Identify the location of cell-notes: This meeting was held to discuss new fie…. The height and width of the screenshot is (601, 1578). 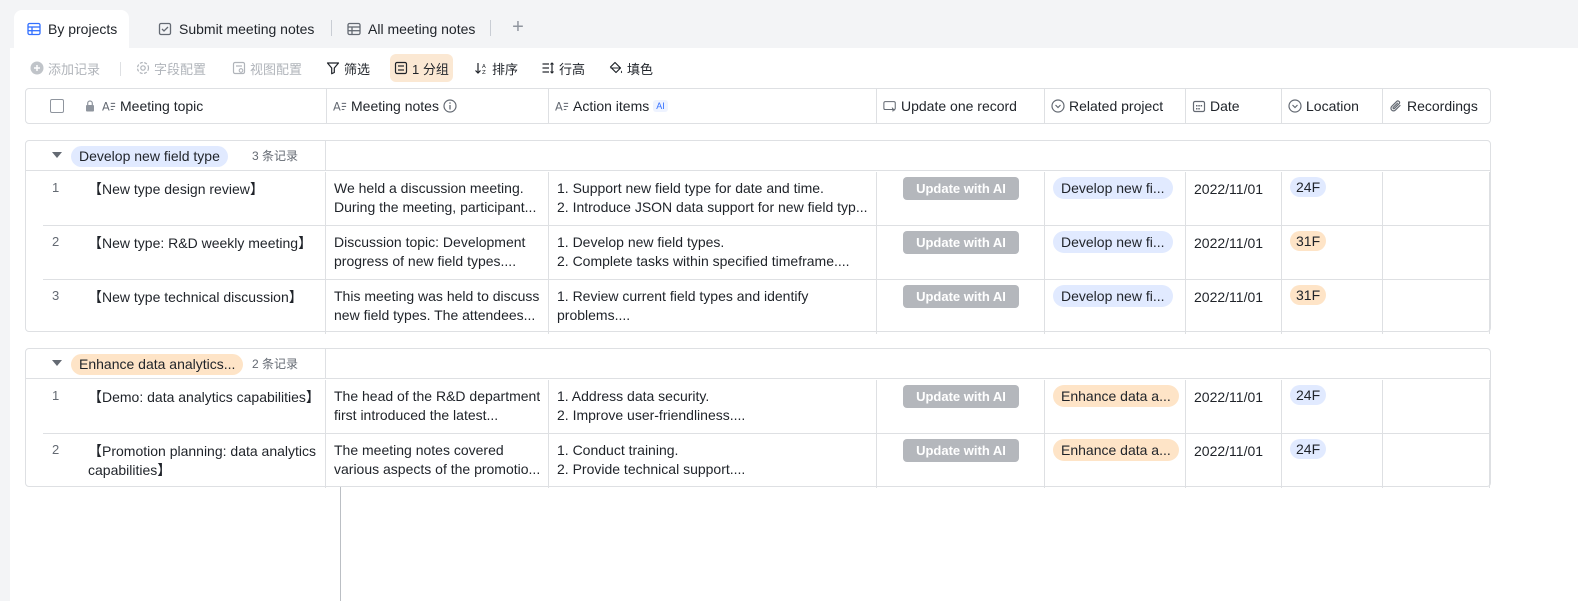
(437, 307).